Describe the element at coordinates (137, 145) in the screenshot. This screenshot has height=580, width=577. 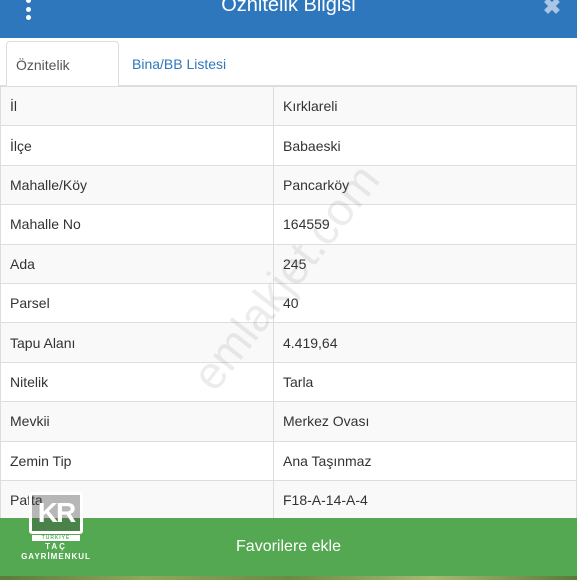
I see `attribute-key: İlçe` at that location.